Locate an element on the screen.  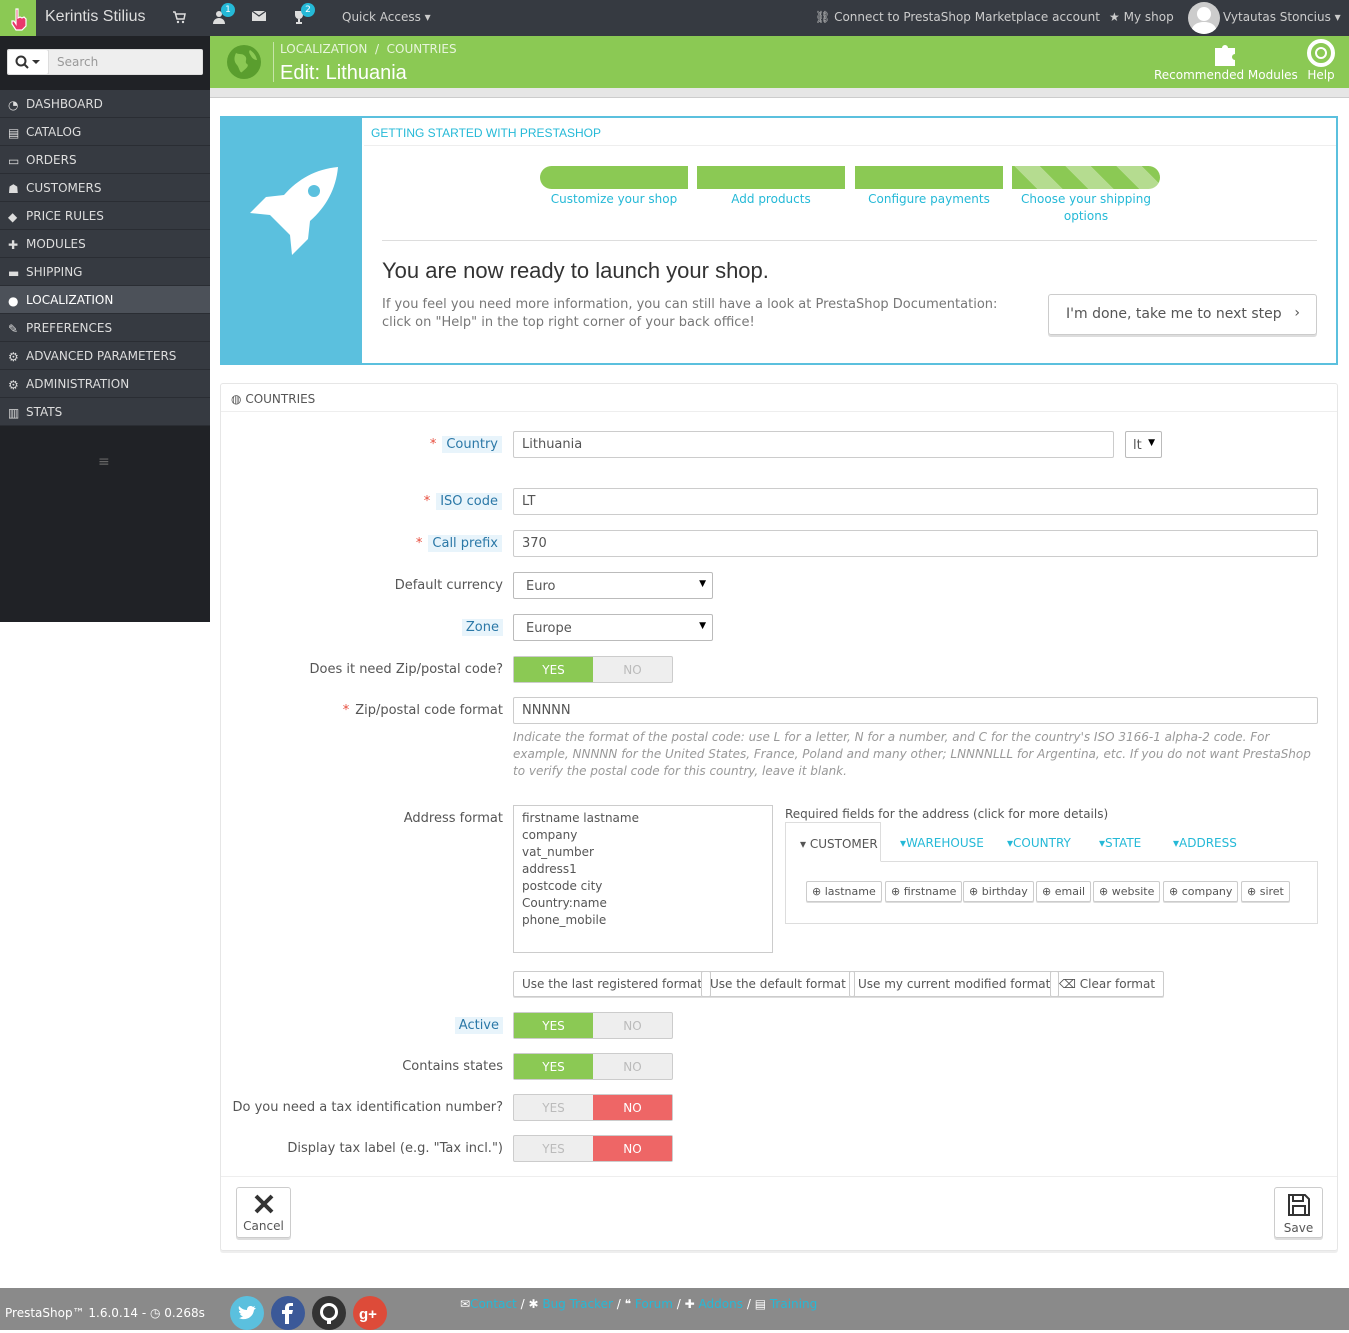
zone-select: Europe ▼ is located at coordinates (613, 627).